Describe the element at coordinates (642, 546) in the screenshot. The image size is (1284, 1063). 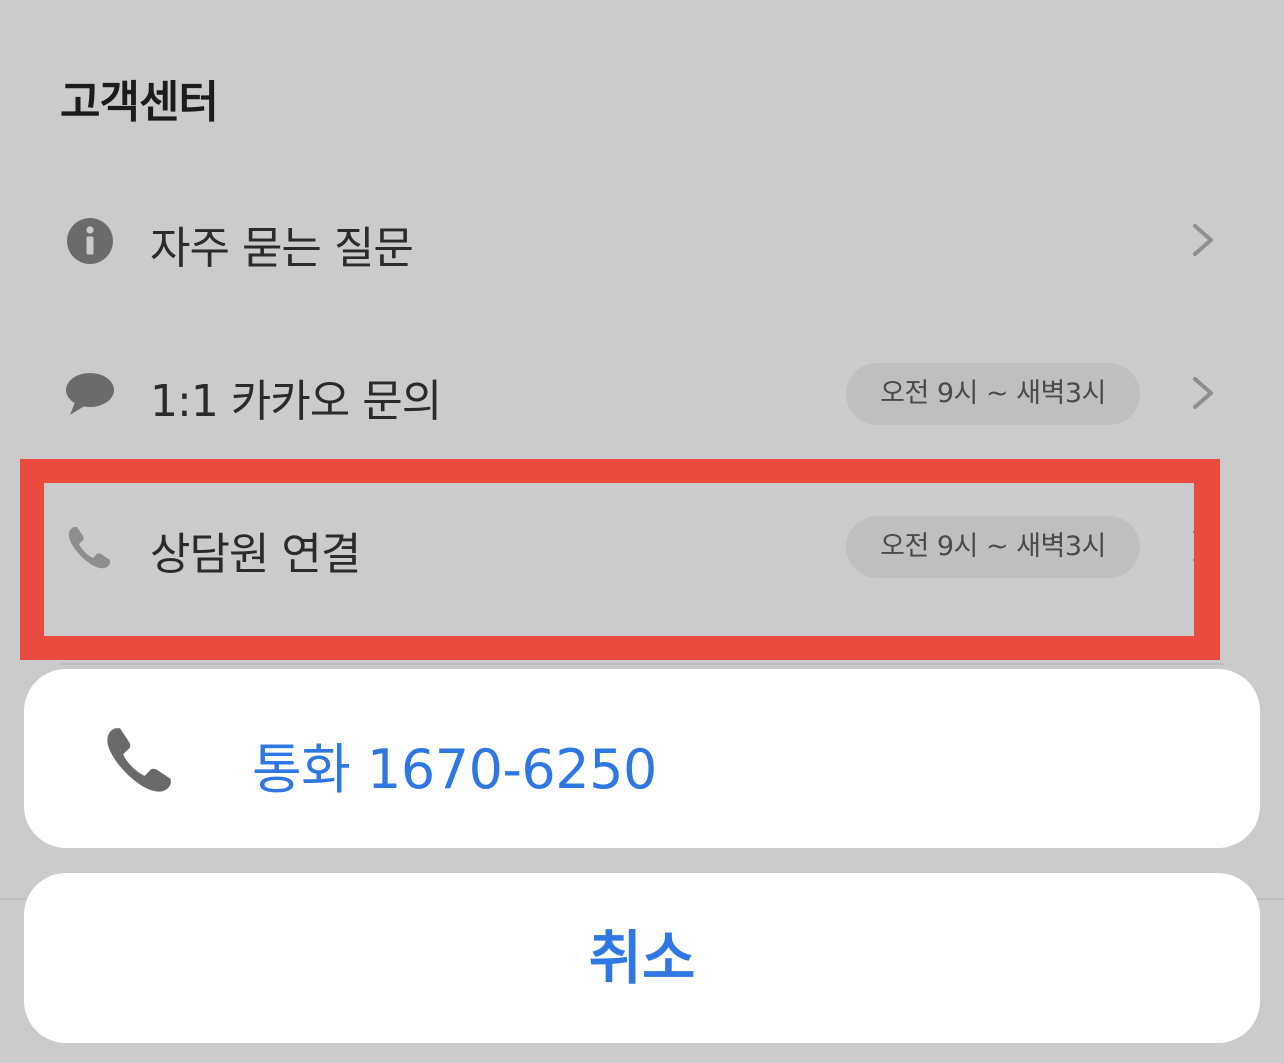
I see `menu-item-agent-connect: 상담원 연결 오전 9시 ~ 새벽3시` at that location.